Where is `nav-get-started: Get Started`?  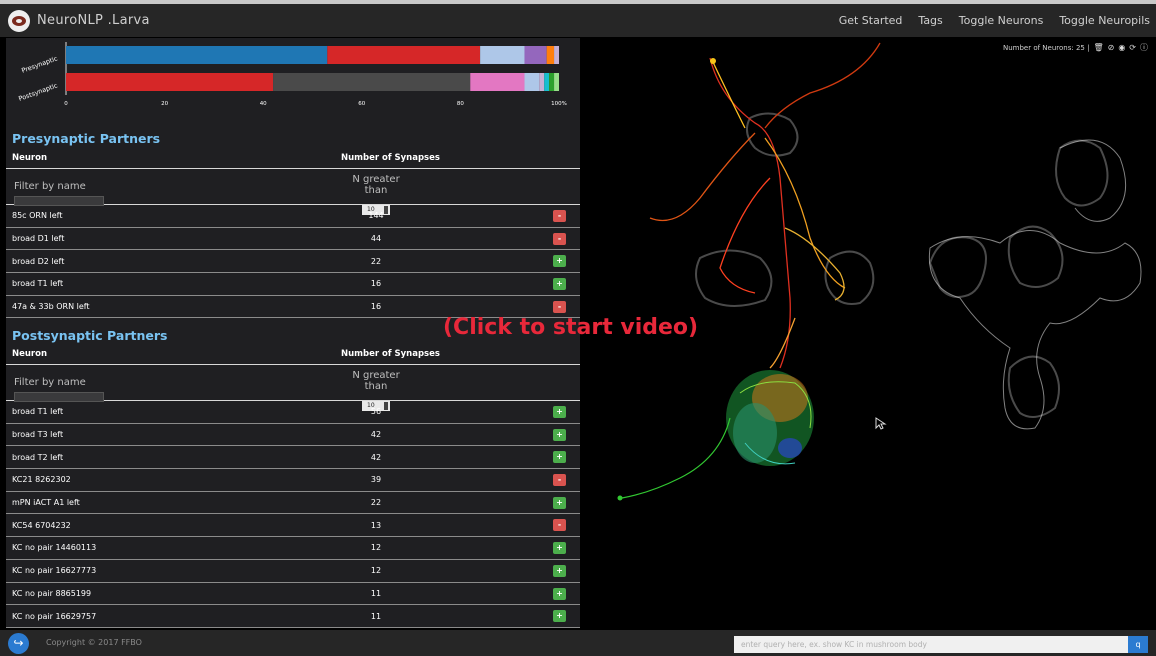 nav-get-started: Get Started is located at coordinates (871, 20).